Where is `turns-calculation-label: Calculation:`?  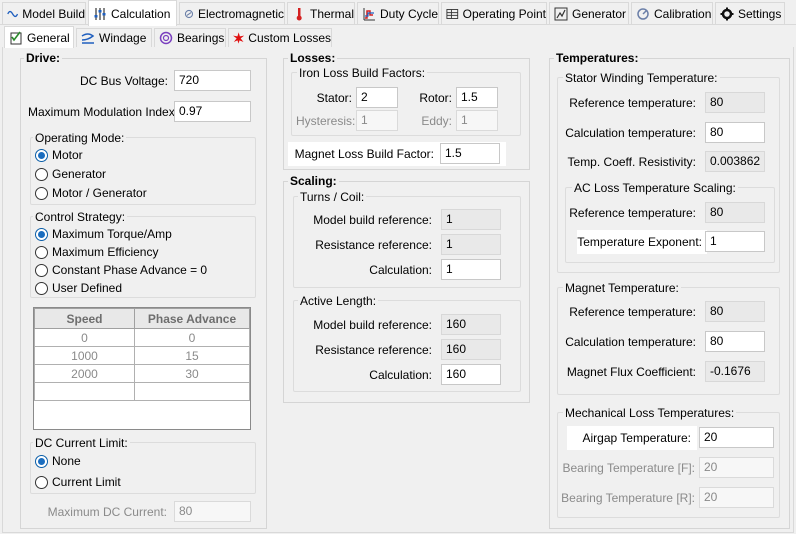
turns-calculation-label: Calculation: is located at coordinates (400, 270).